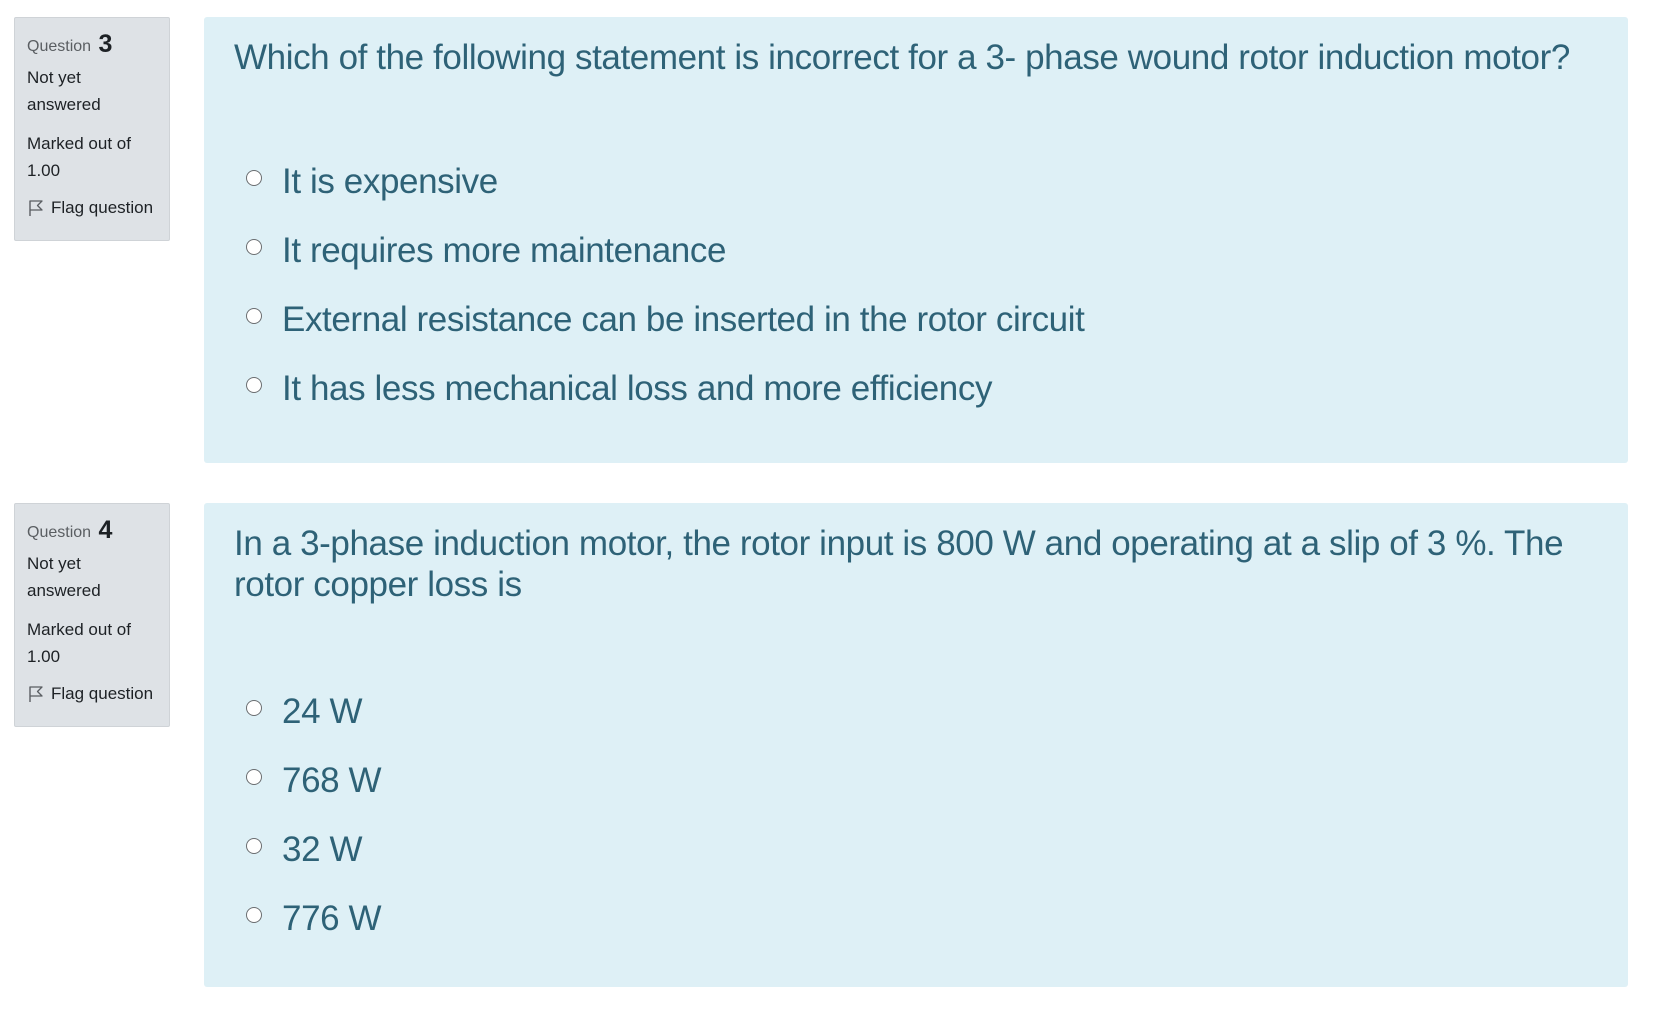 The image size is (1660, 1015). I want to click on answer-option: 24 W, so click(313, 711).